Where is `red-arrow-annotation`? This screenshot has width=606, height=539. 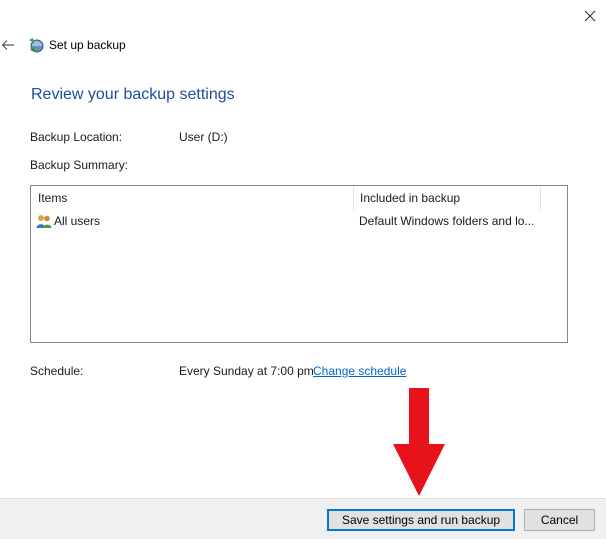
red-arrow-annotation is located at coordinates (419, 443).